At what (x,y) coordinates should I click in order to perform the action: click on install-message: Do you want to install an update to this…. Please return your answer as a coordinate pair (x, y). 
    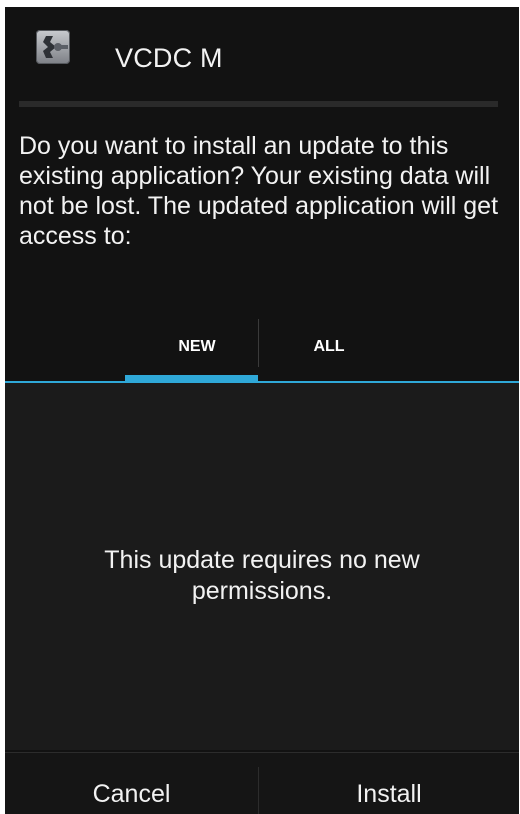
    Looking at the image, I should click on (259, 191).